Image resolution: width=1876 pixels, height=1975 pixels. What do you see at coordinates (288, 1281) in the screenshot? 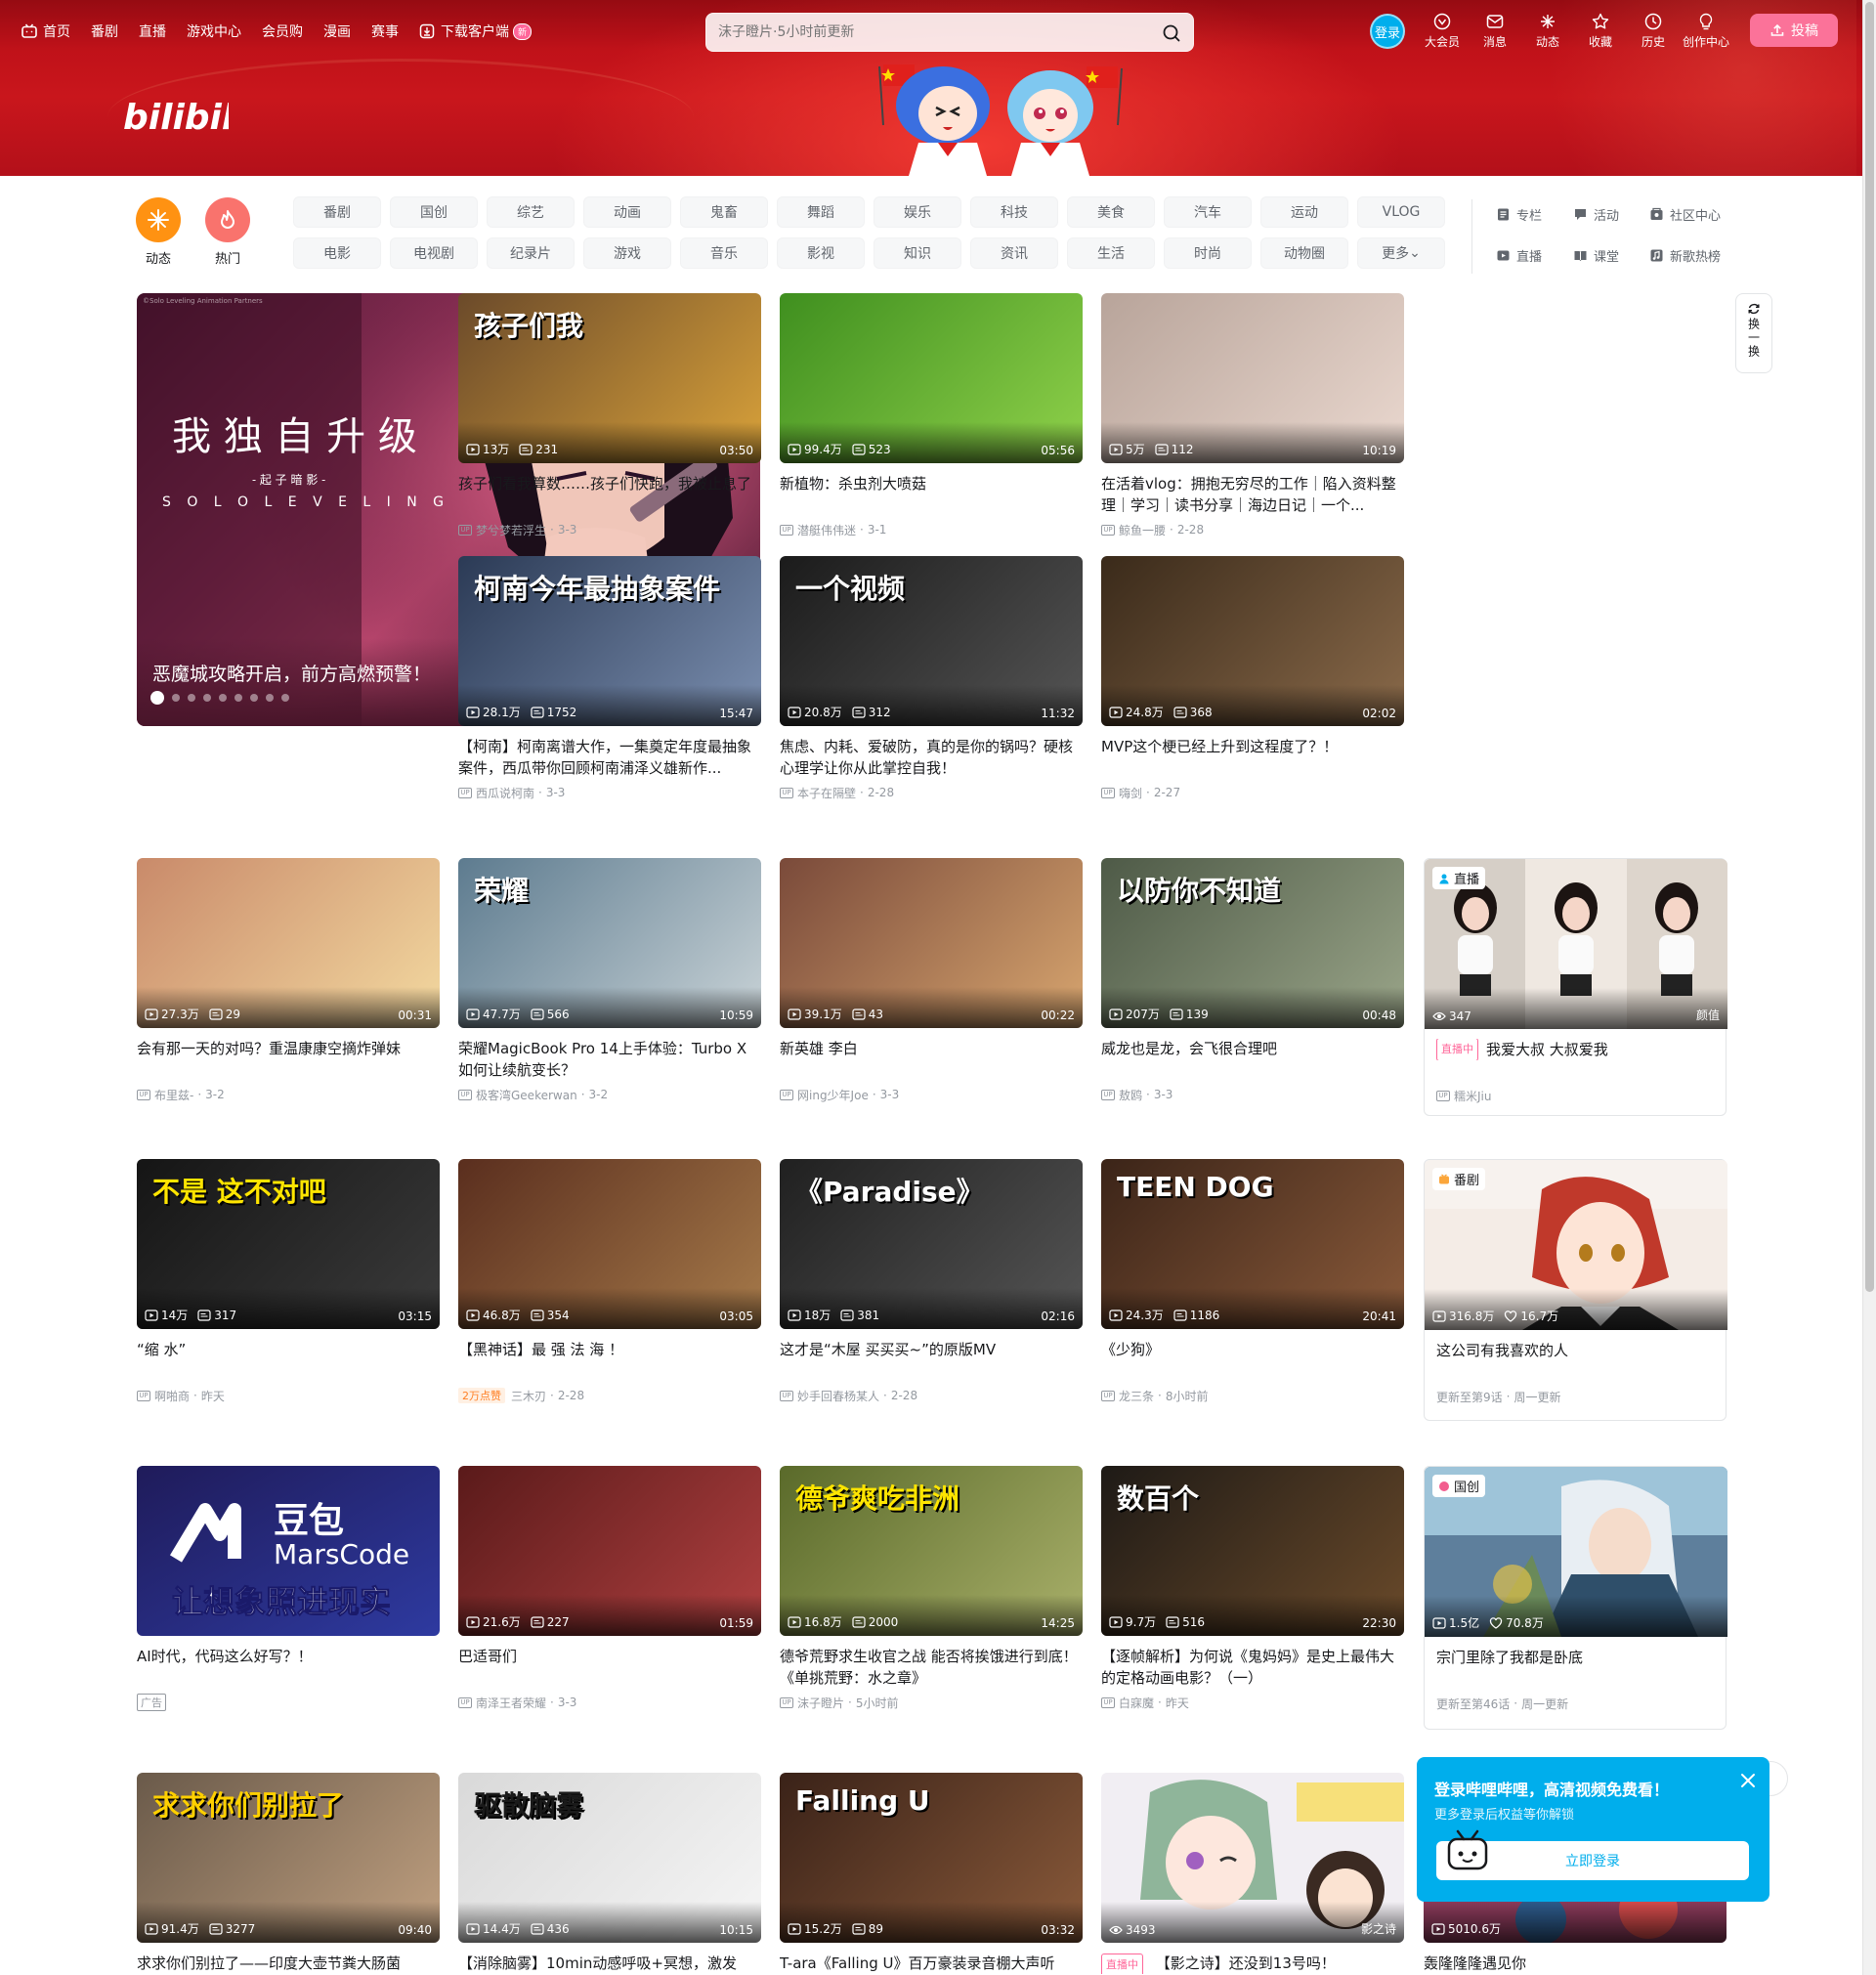
I see `video-card: 不是 这不对吧 14万 317 03:15 “缩 水” UP 啊啪商 · 昨天` at bounding box center [288, 1281].